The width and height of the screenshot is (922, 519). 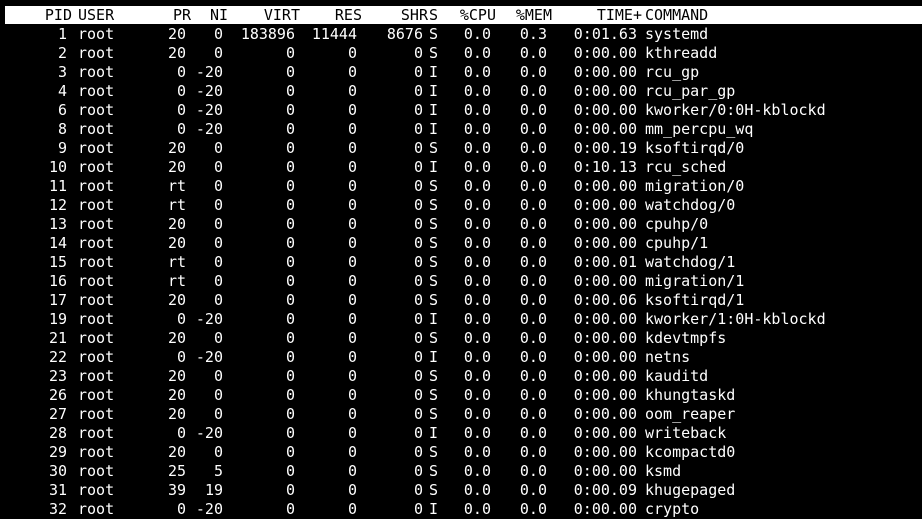 What do you see at coordinates (461, 300) in the screenshot?
I see `process-row: 17 root 20 0 0 0 0 S 0.0 0.0 0:00.06 ksoftirqd/1` at bounding box center [461, 300].